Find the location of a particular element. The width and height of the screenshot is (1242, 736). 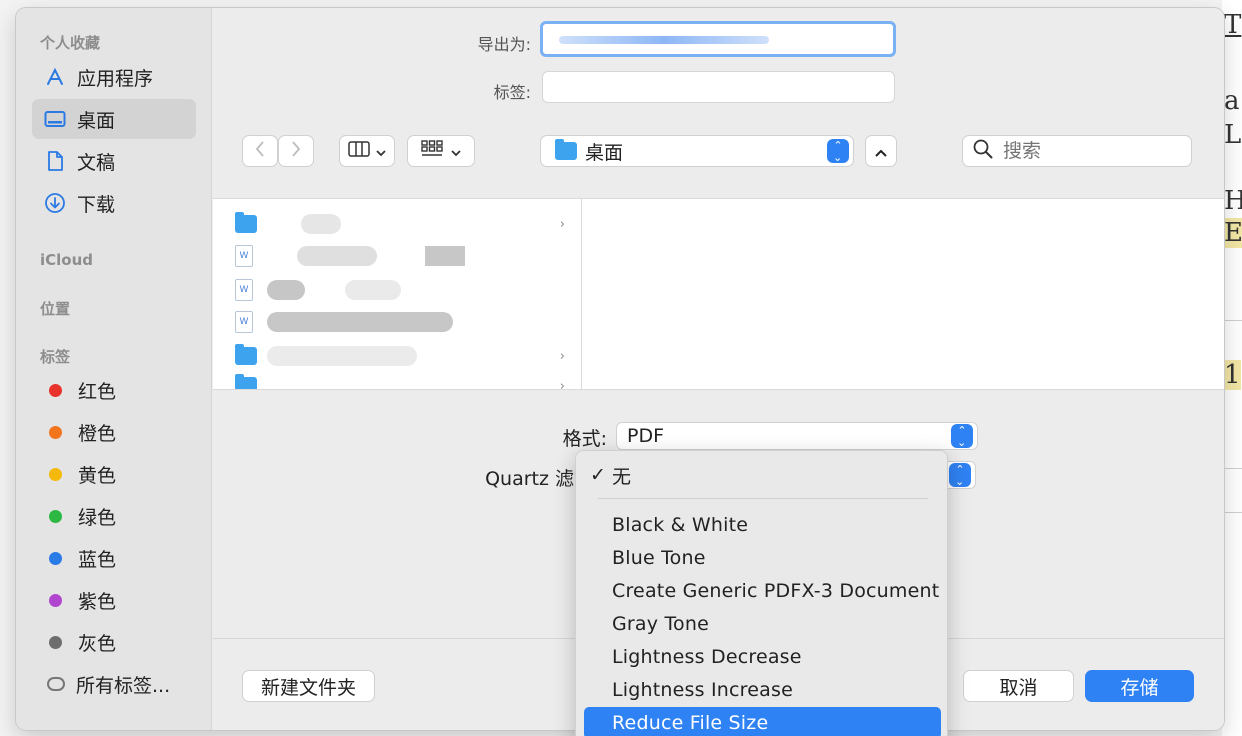

favorites-section-title: 个人收藏 is located at coordinates (70, 43).